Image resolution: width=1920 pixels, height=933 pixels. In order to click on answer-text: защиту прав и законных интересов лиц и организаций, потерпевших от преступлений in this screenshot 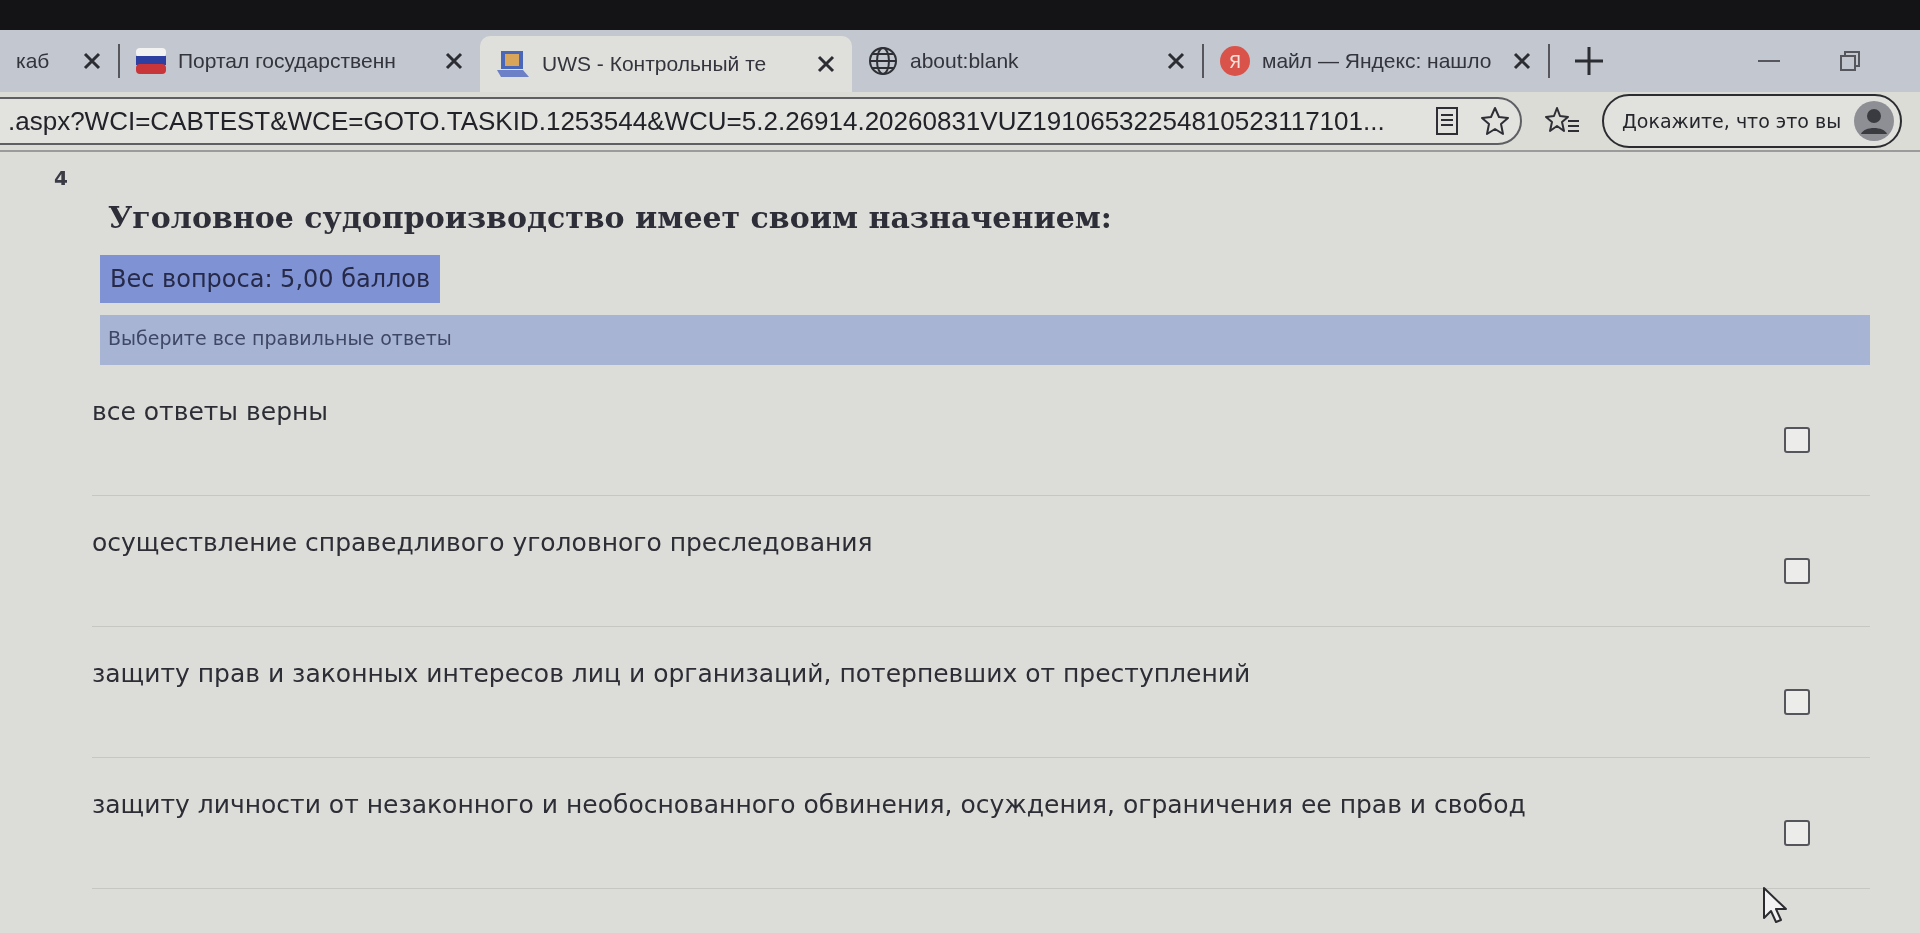, I will do `click(672, 673)`.